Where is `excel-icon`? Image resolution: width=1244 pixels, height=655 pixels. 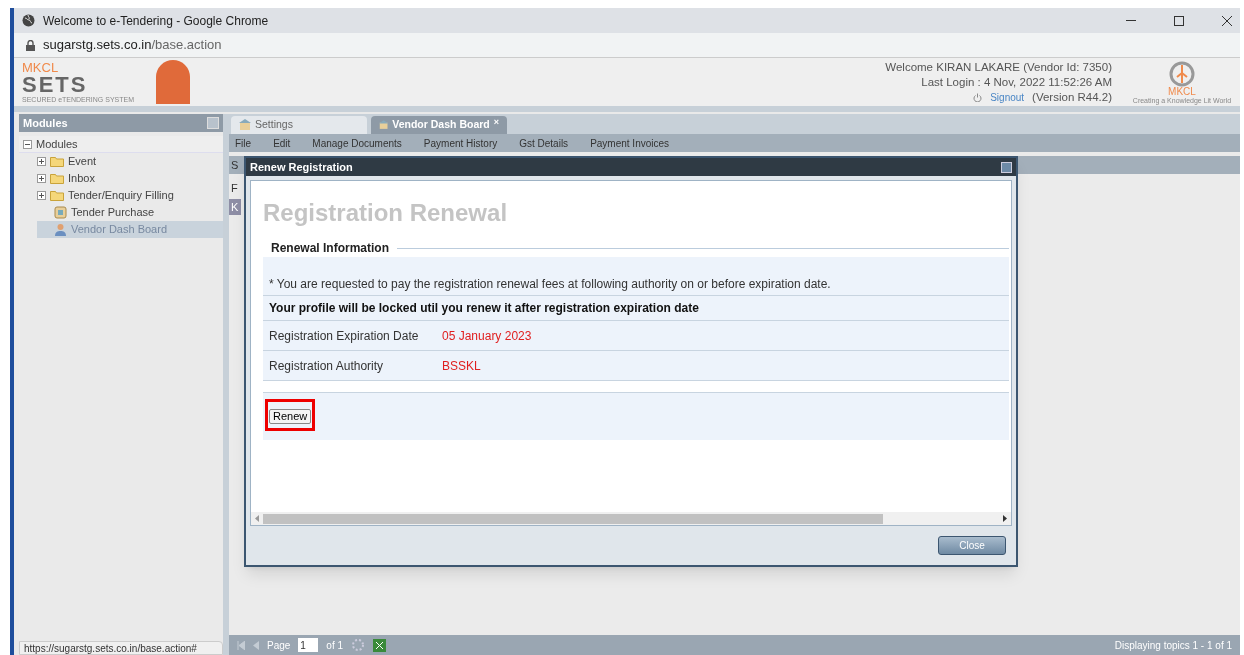
excel-icon is located at coordinates (380, 645).